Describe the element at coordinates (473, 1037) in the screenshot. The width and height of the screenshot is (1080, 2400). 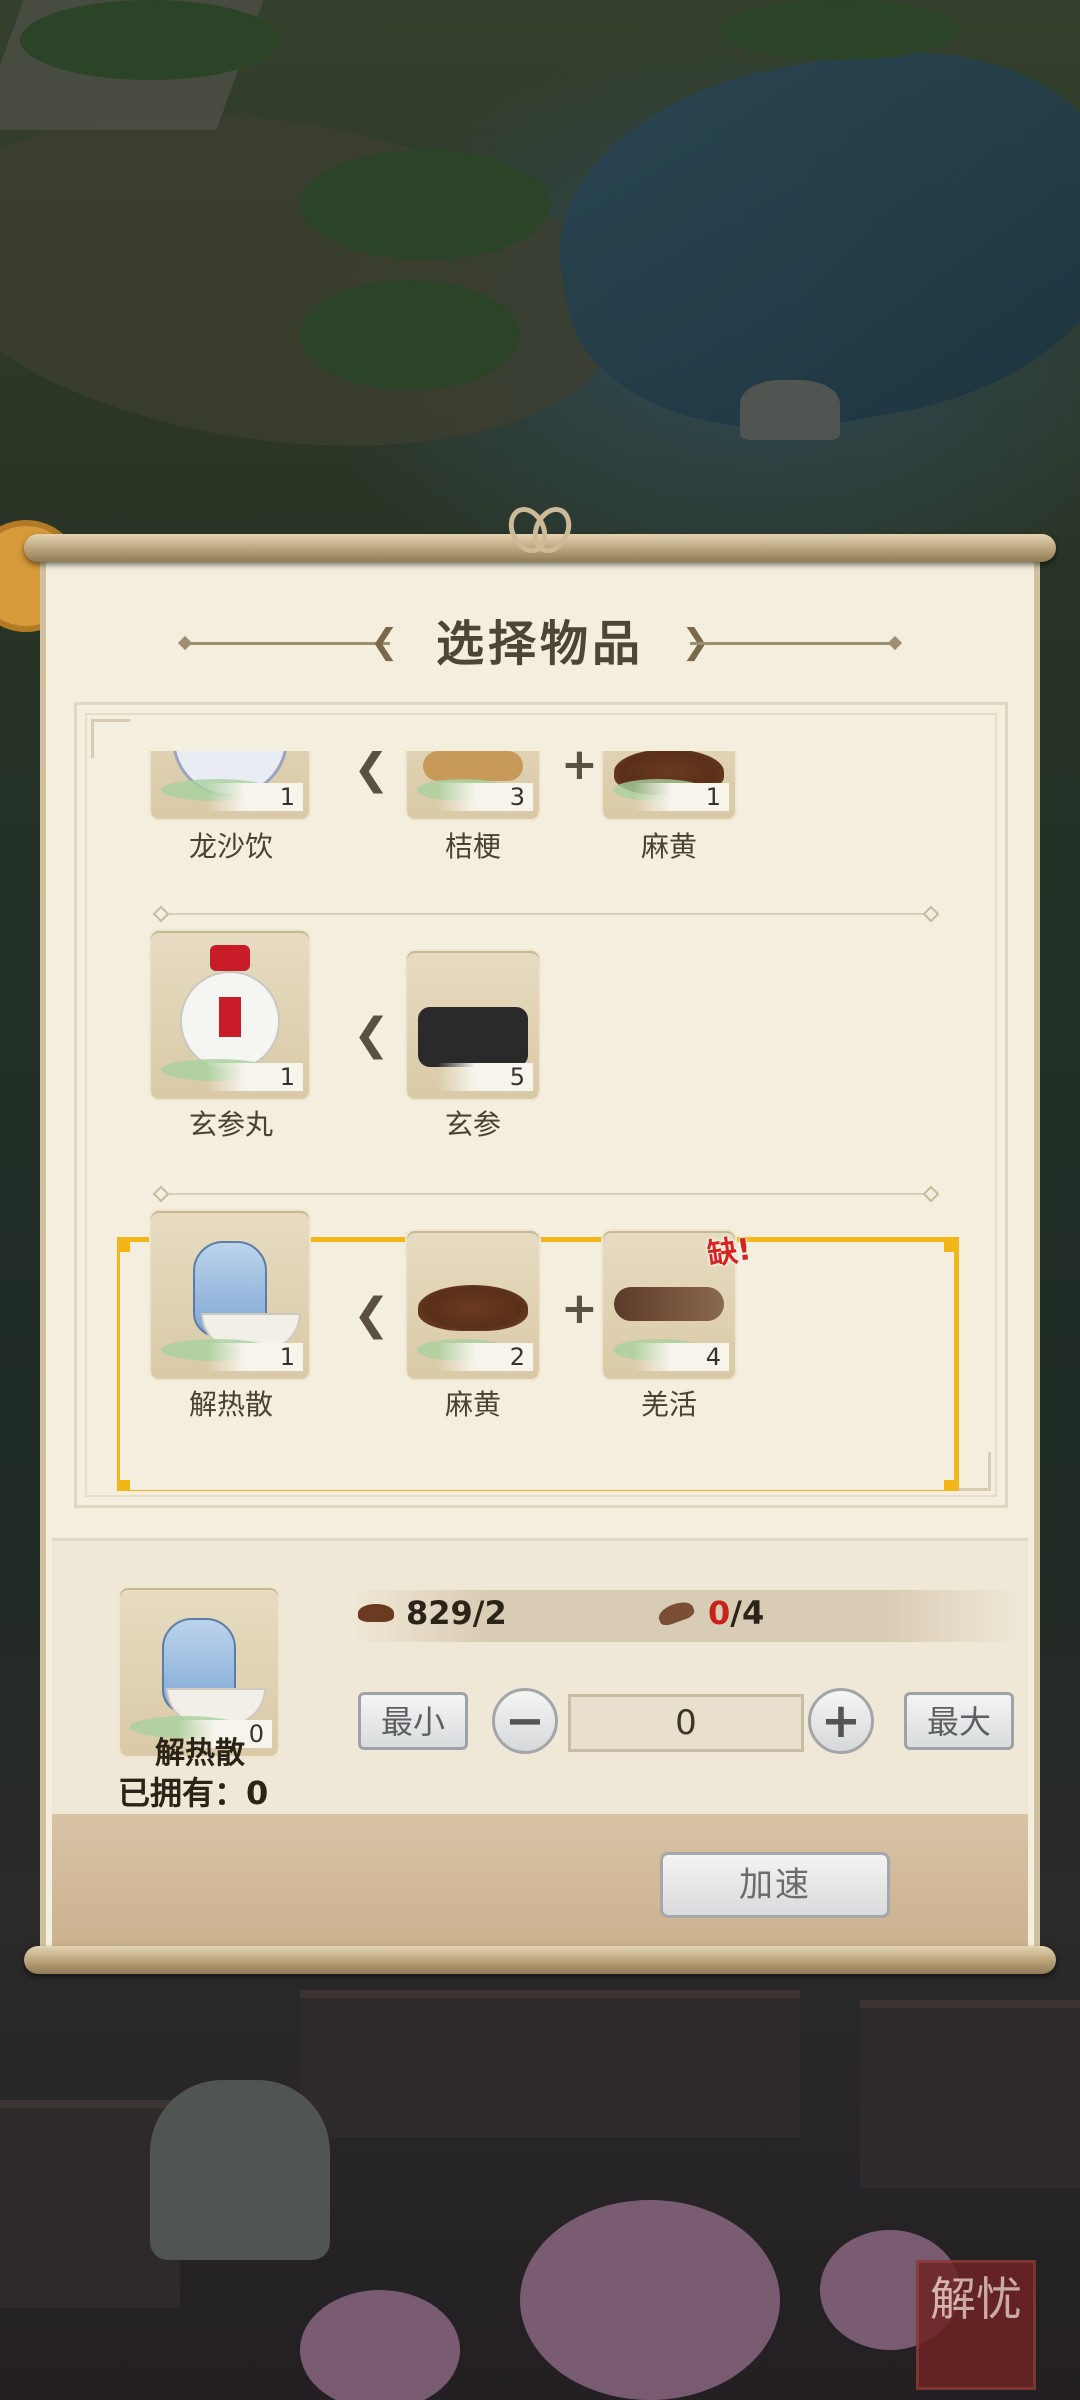
I see `xuanshen-icon` at that location.